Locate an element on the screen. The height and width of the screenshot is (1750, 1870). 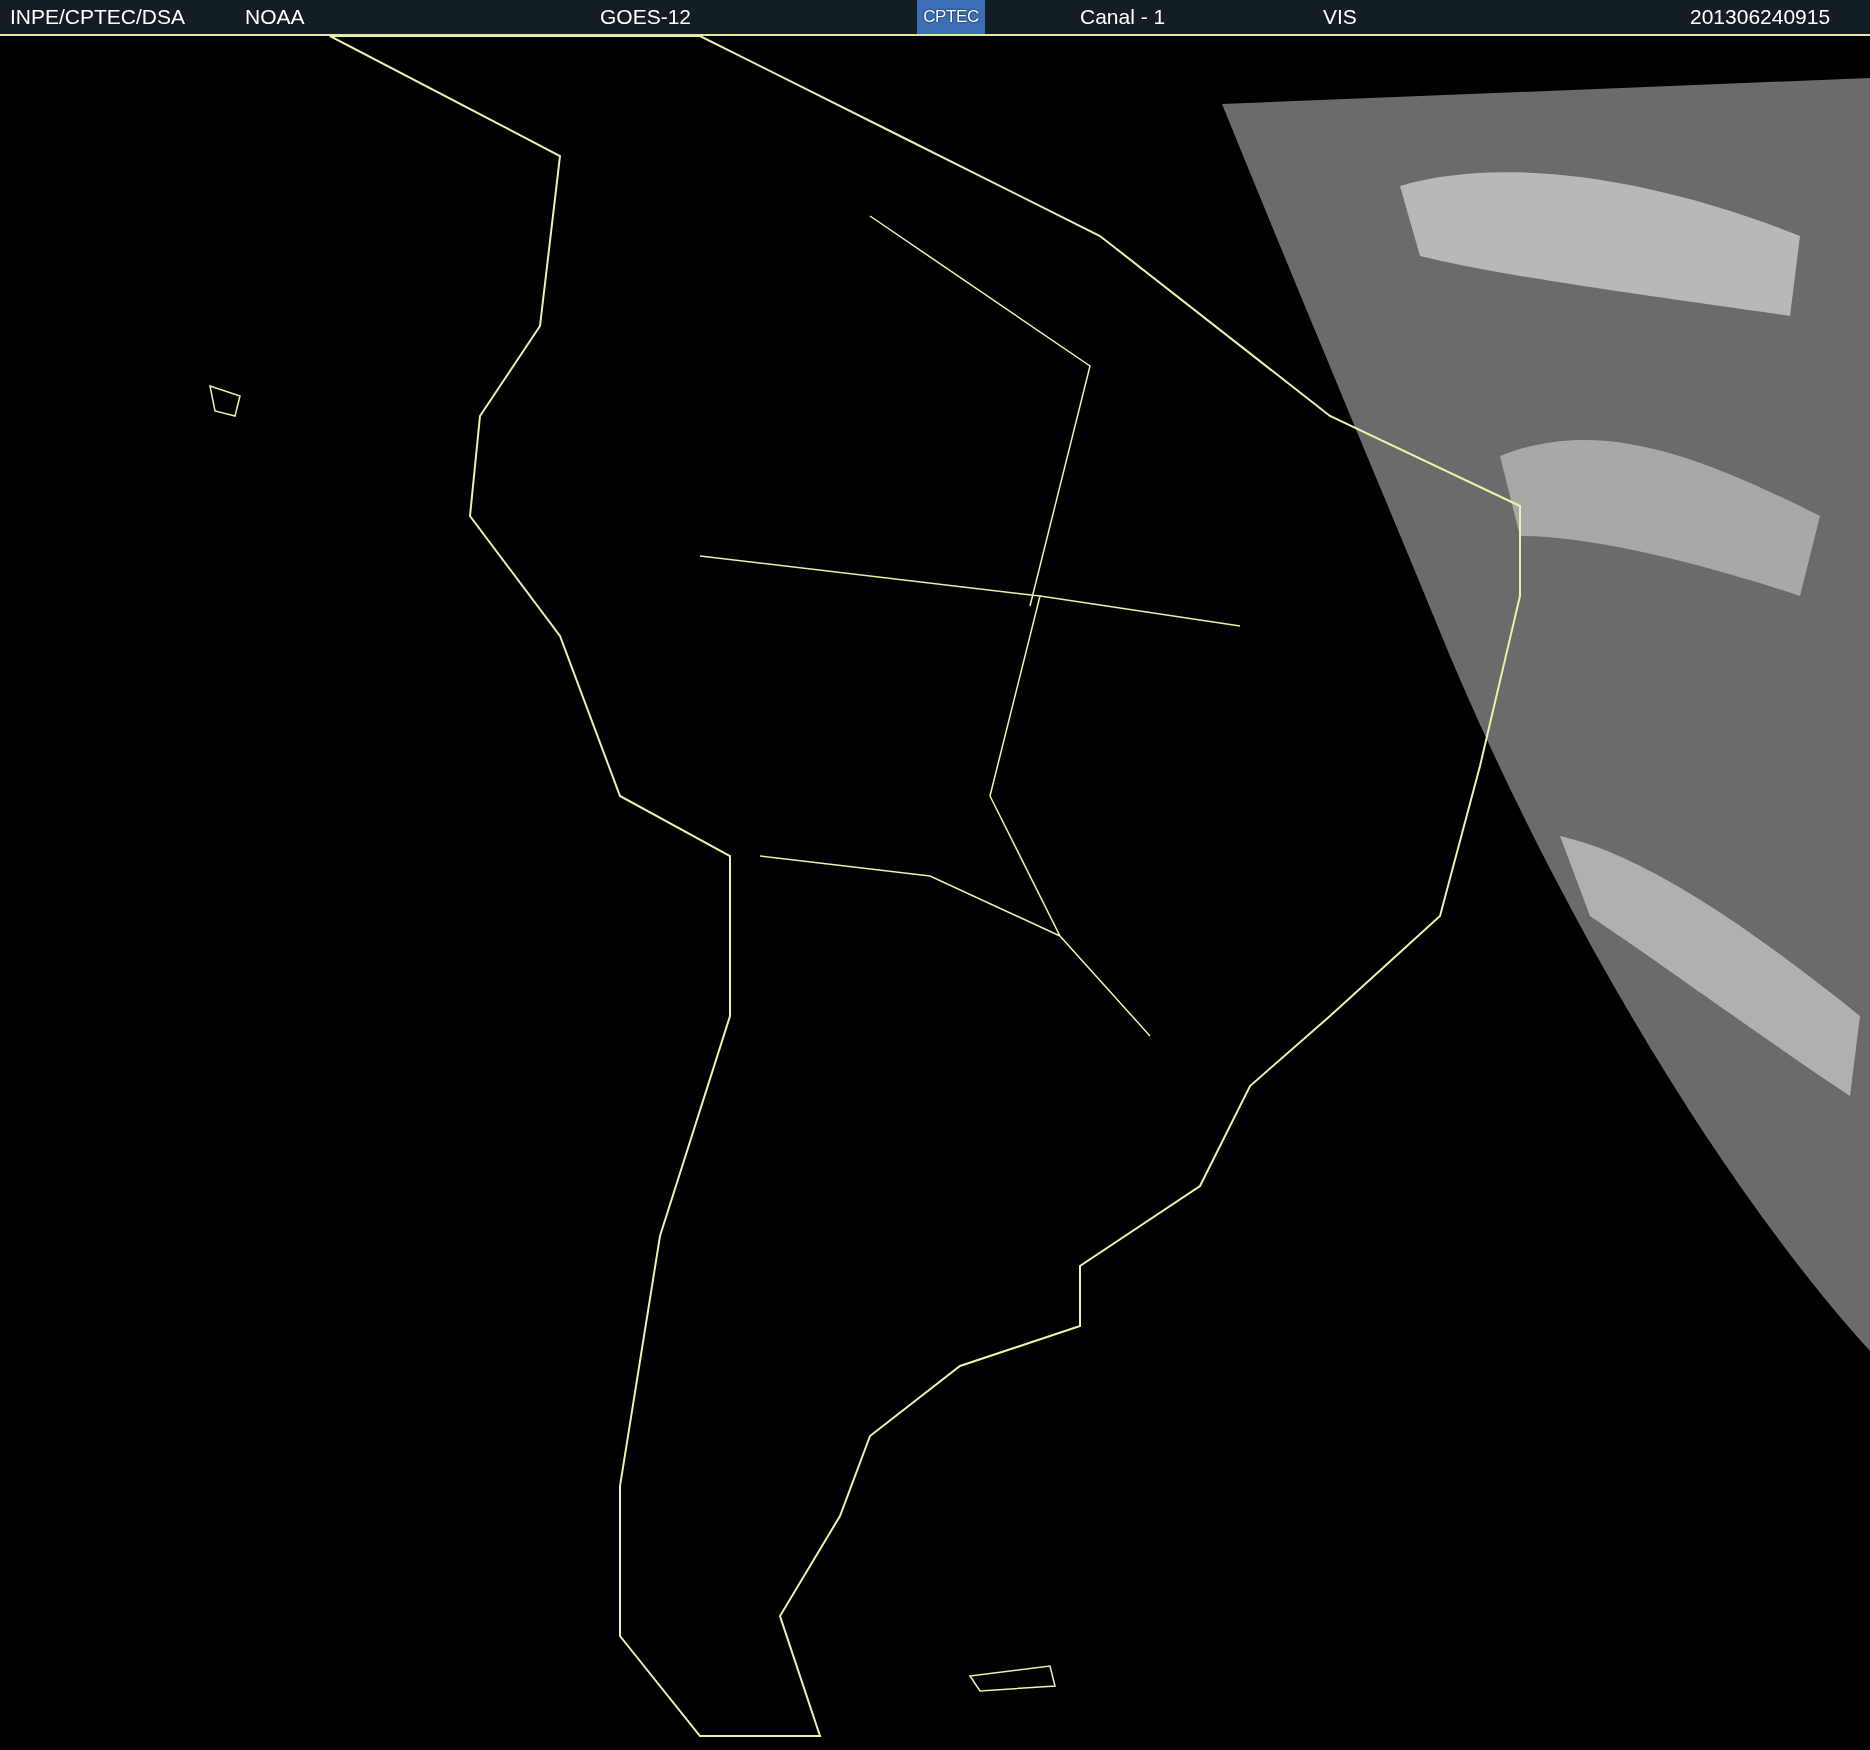
header-label: NOAA is located at coordinates (275, 17).